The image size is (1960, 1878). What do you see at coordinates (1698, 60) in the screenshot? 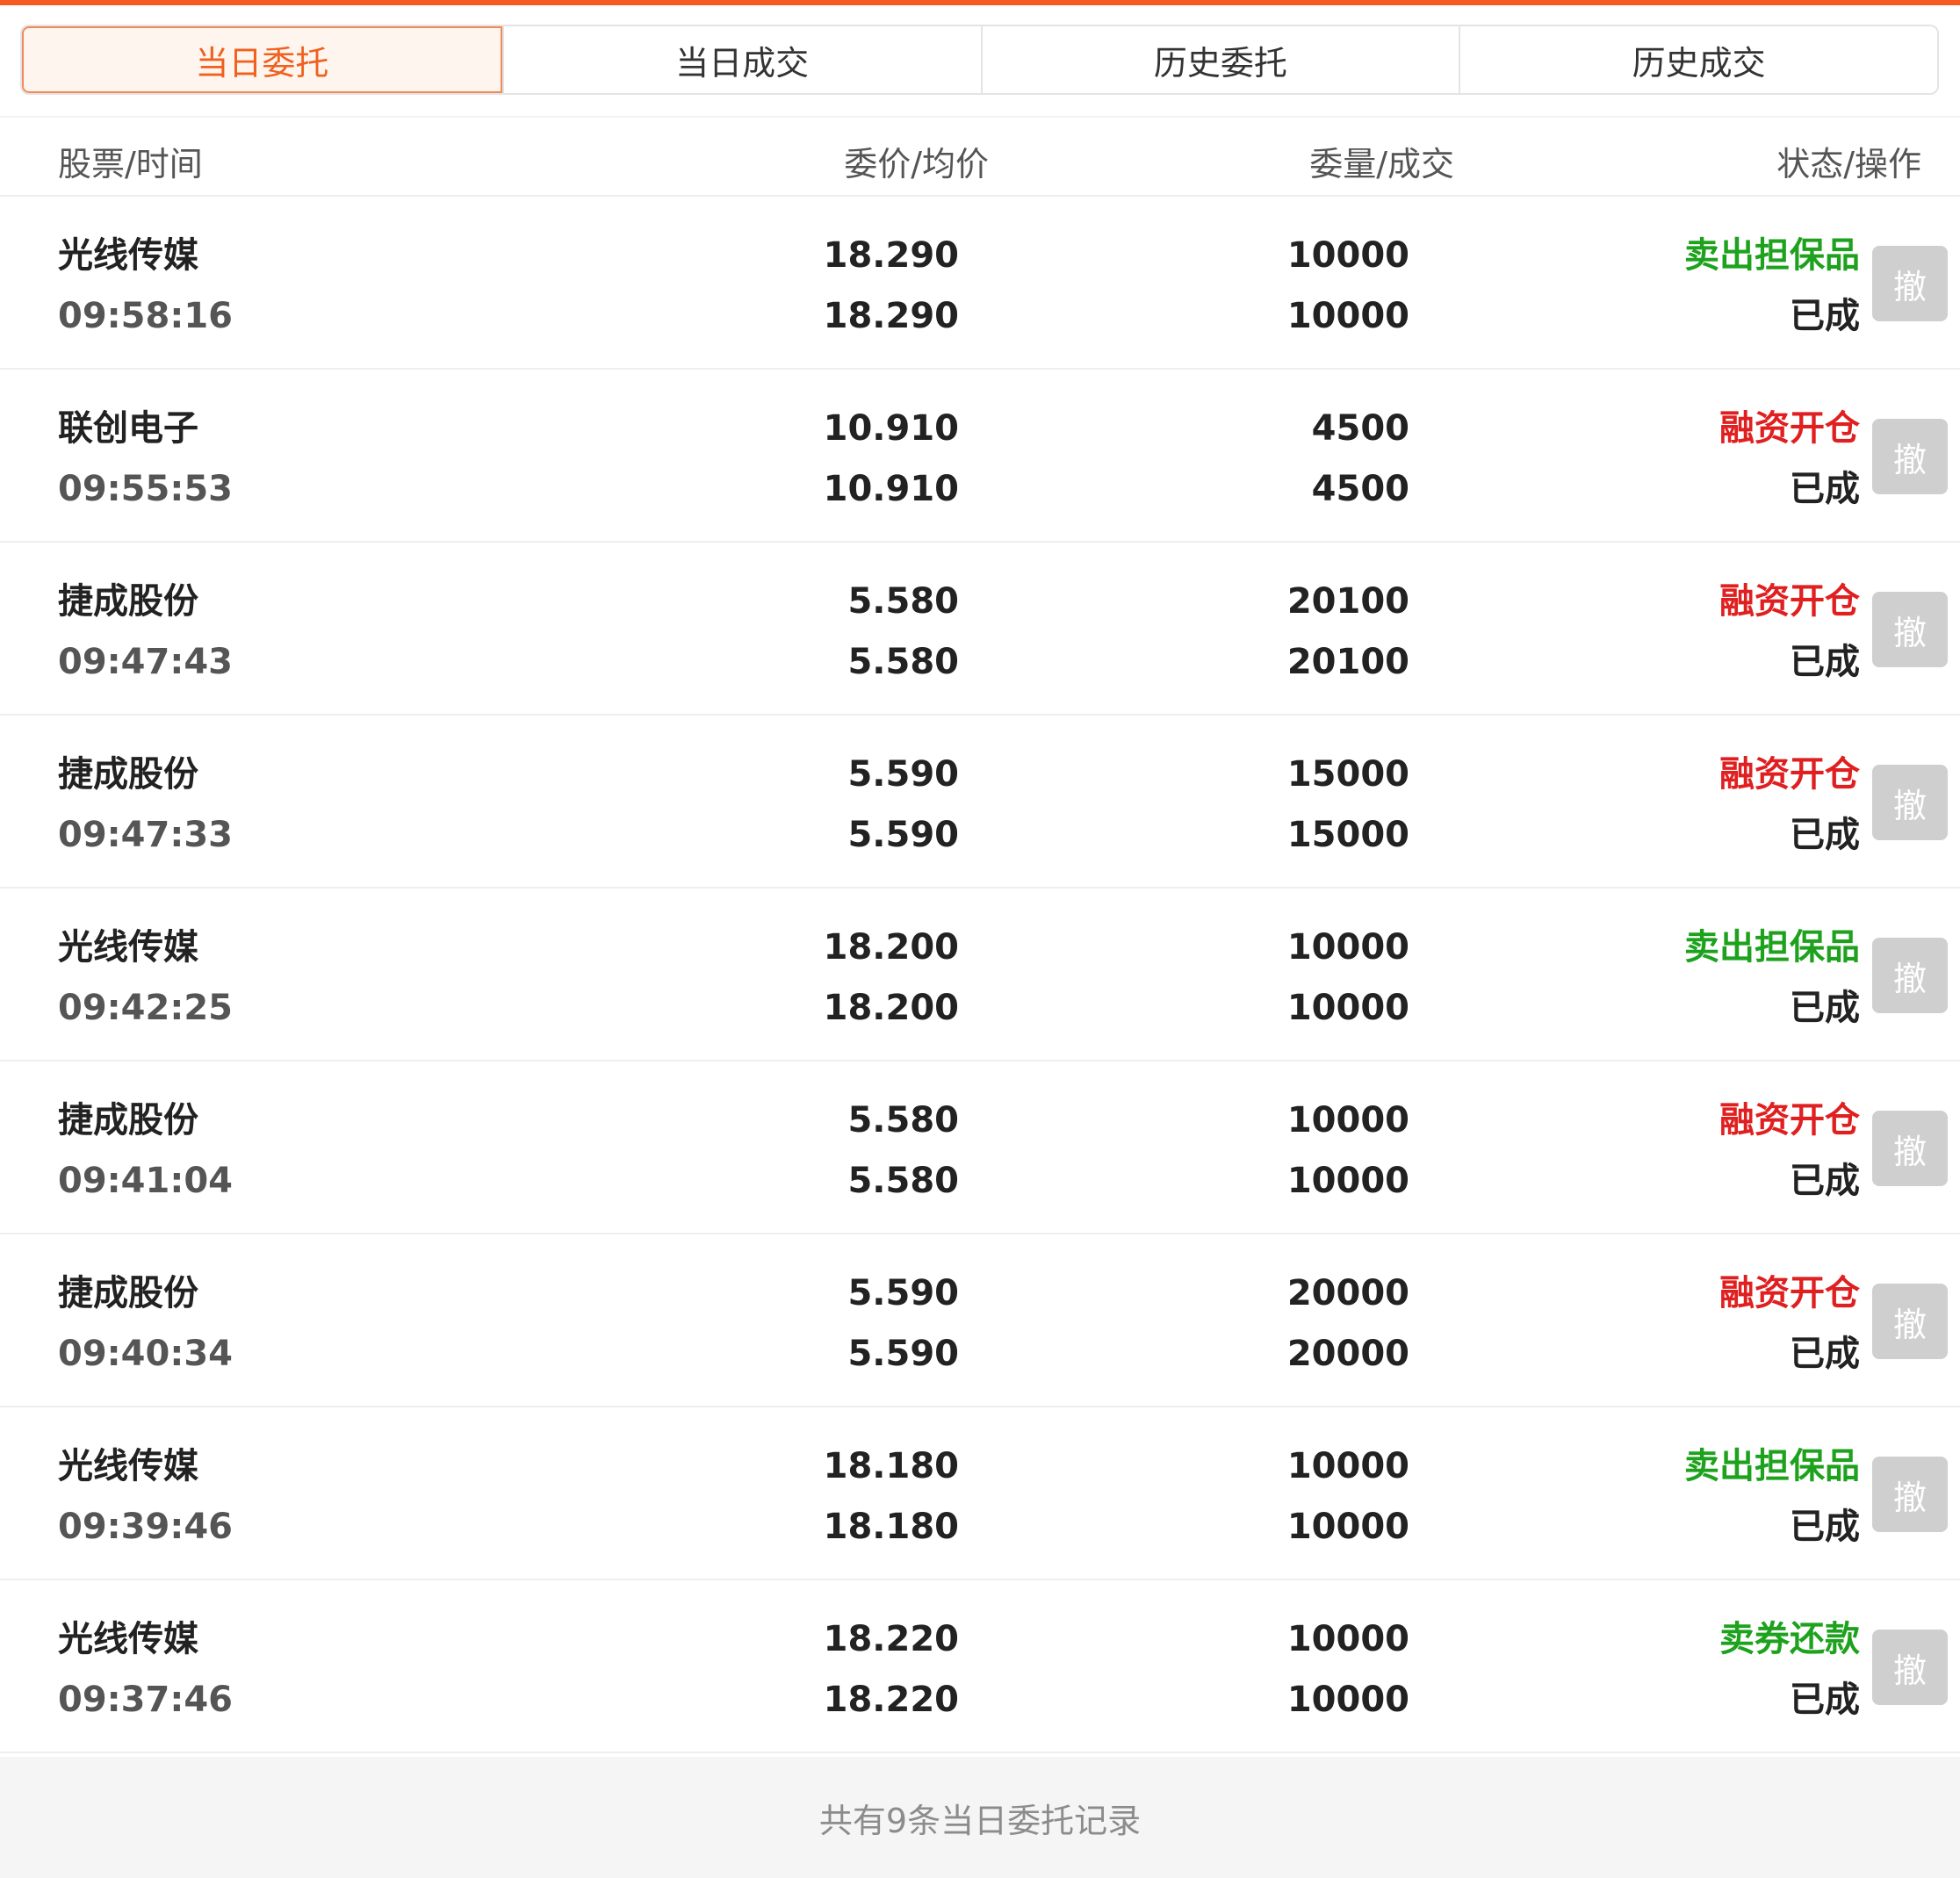
I see `tab-history-deals: 历史成交` at bounding box center [1698, 60].